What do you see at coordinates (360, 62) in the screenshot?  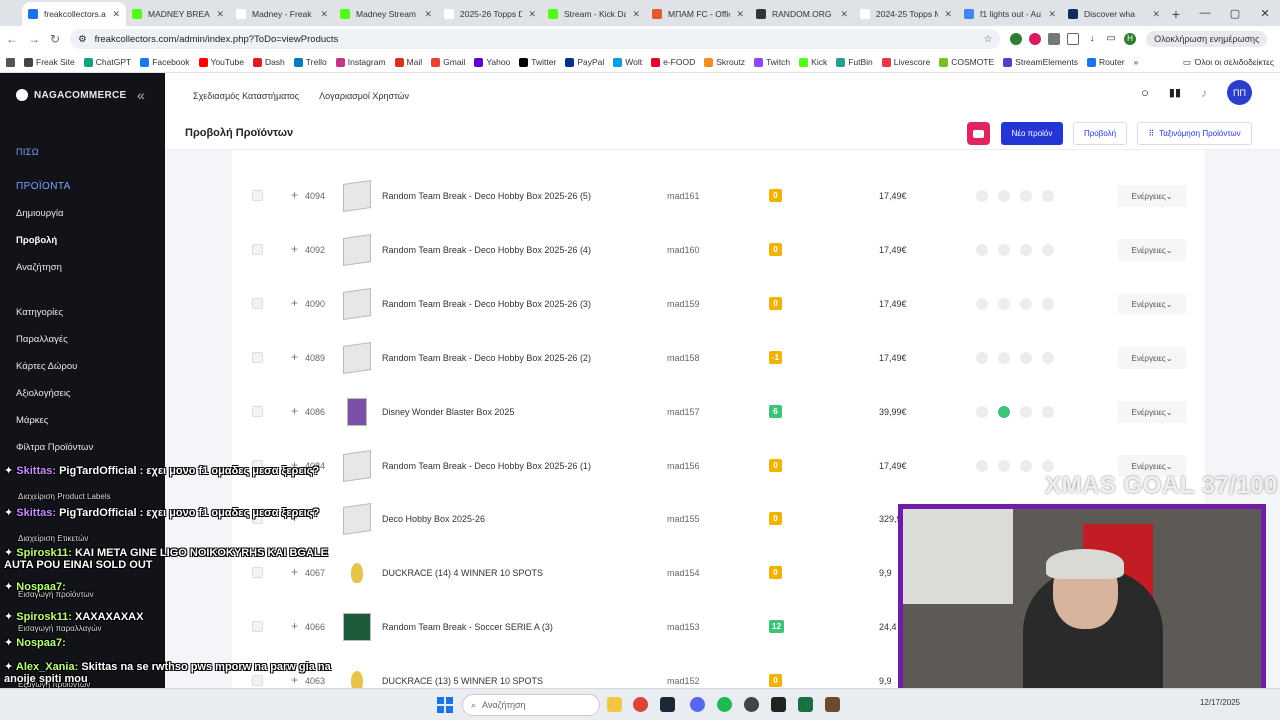 I see `bookmark-item: Instagram` at bounding box center [360, 62].